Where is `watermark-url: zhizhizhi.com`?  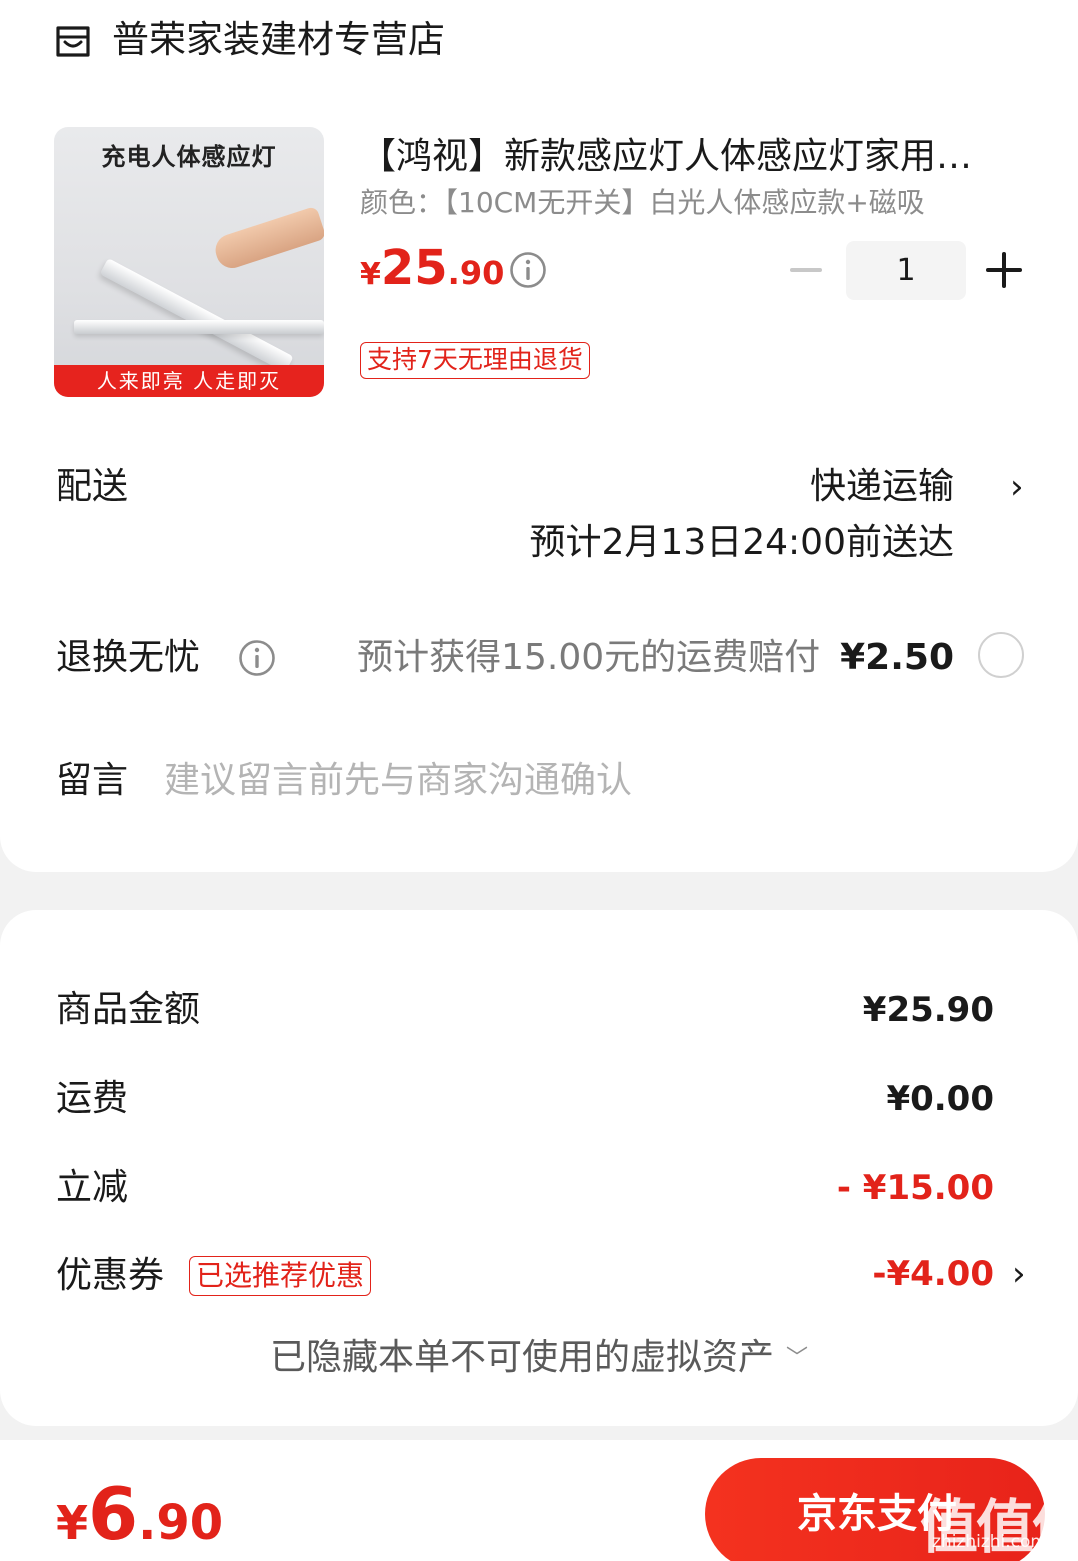 watermark-url: zhizhizhi.com is located at coordinates (989, 1542).